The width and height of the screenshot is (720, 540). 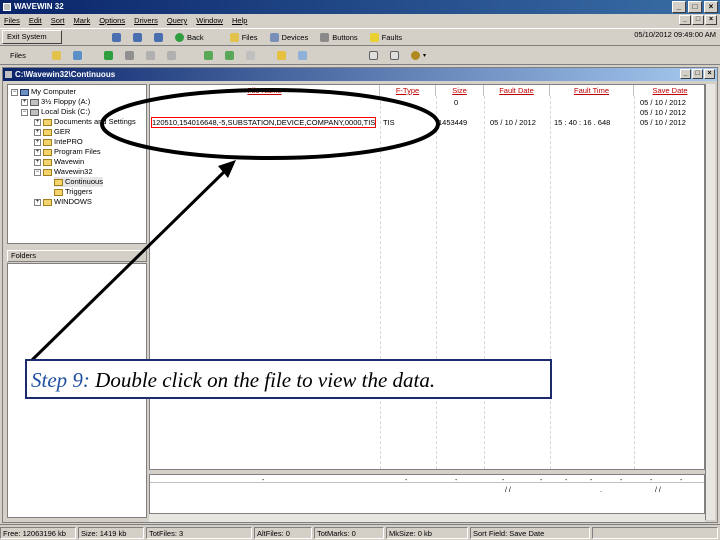 What do you see at coordinates (59, 162) in the screenshot?
I see `tree-item-wavewin: + Wavewin` at bounding box center [59, 162].